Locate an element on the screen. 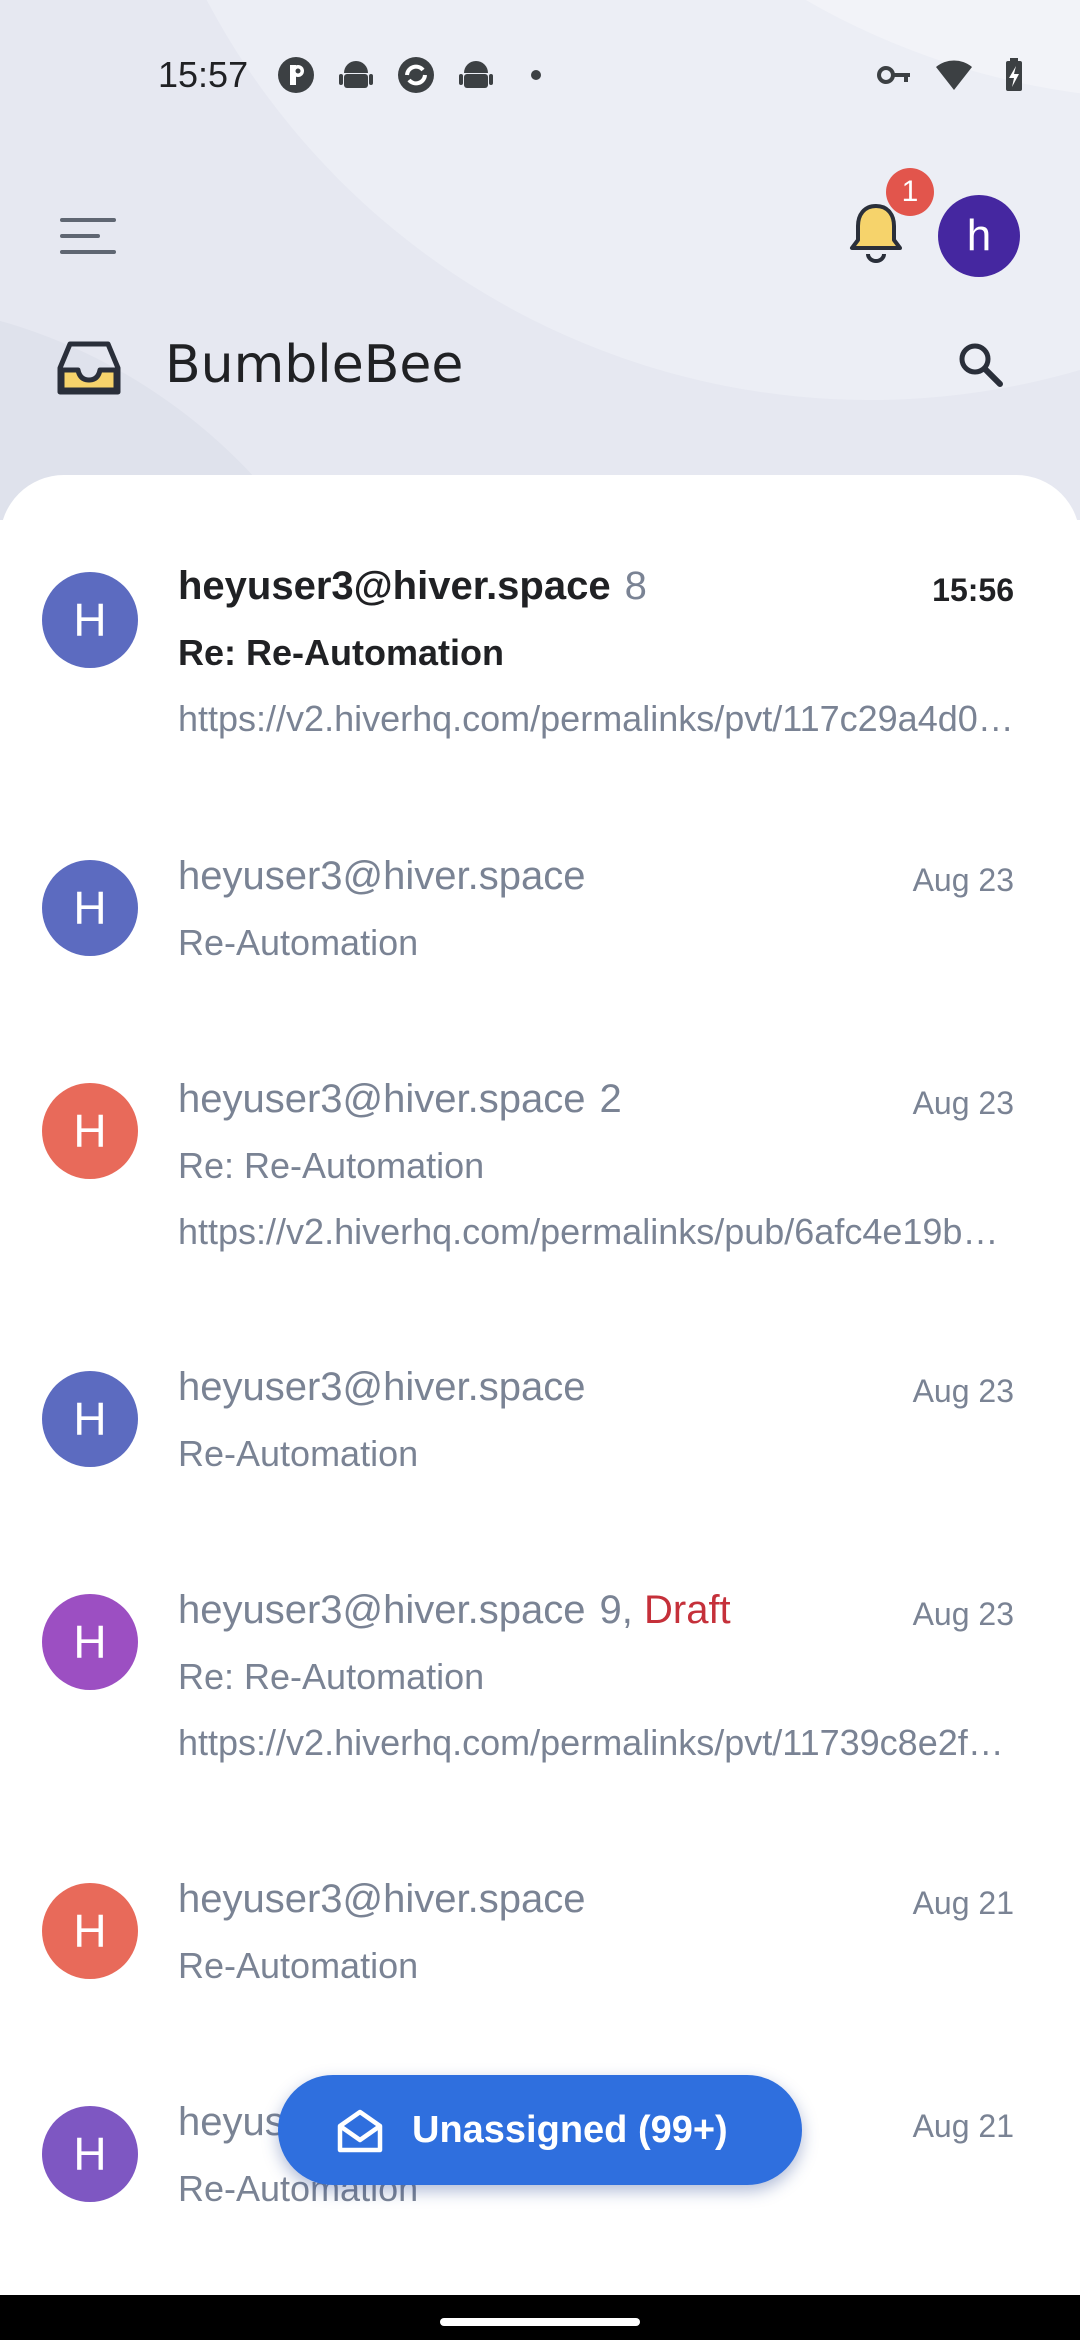 The height and width of the screenshot is (2340, 1080). app-p-icon is located at coordinates (296, 75).